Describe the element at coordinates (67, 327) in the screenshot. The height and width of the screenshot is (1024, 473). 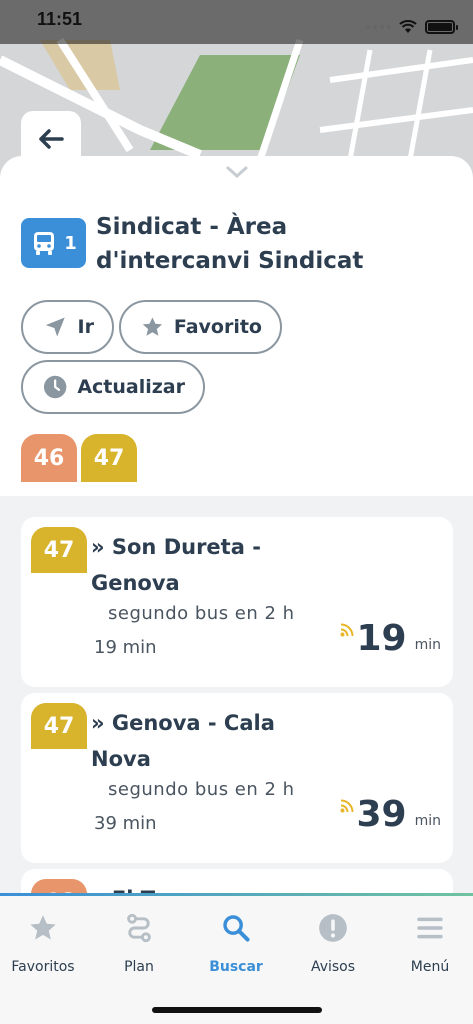
I see `go-button: Ir` at that location.